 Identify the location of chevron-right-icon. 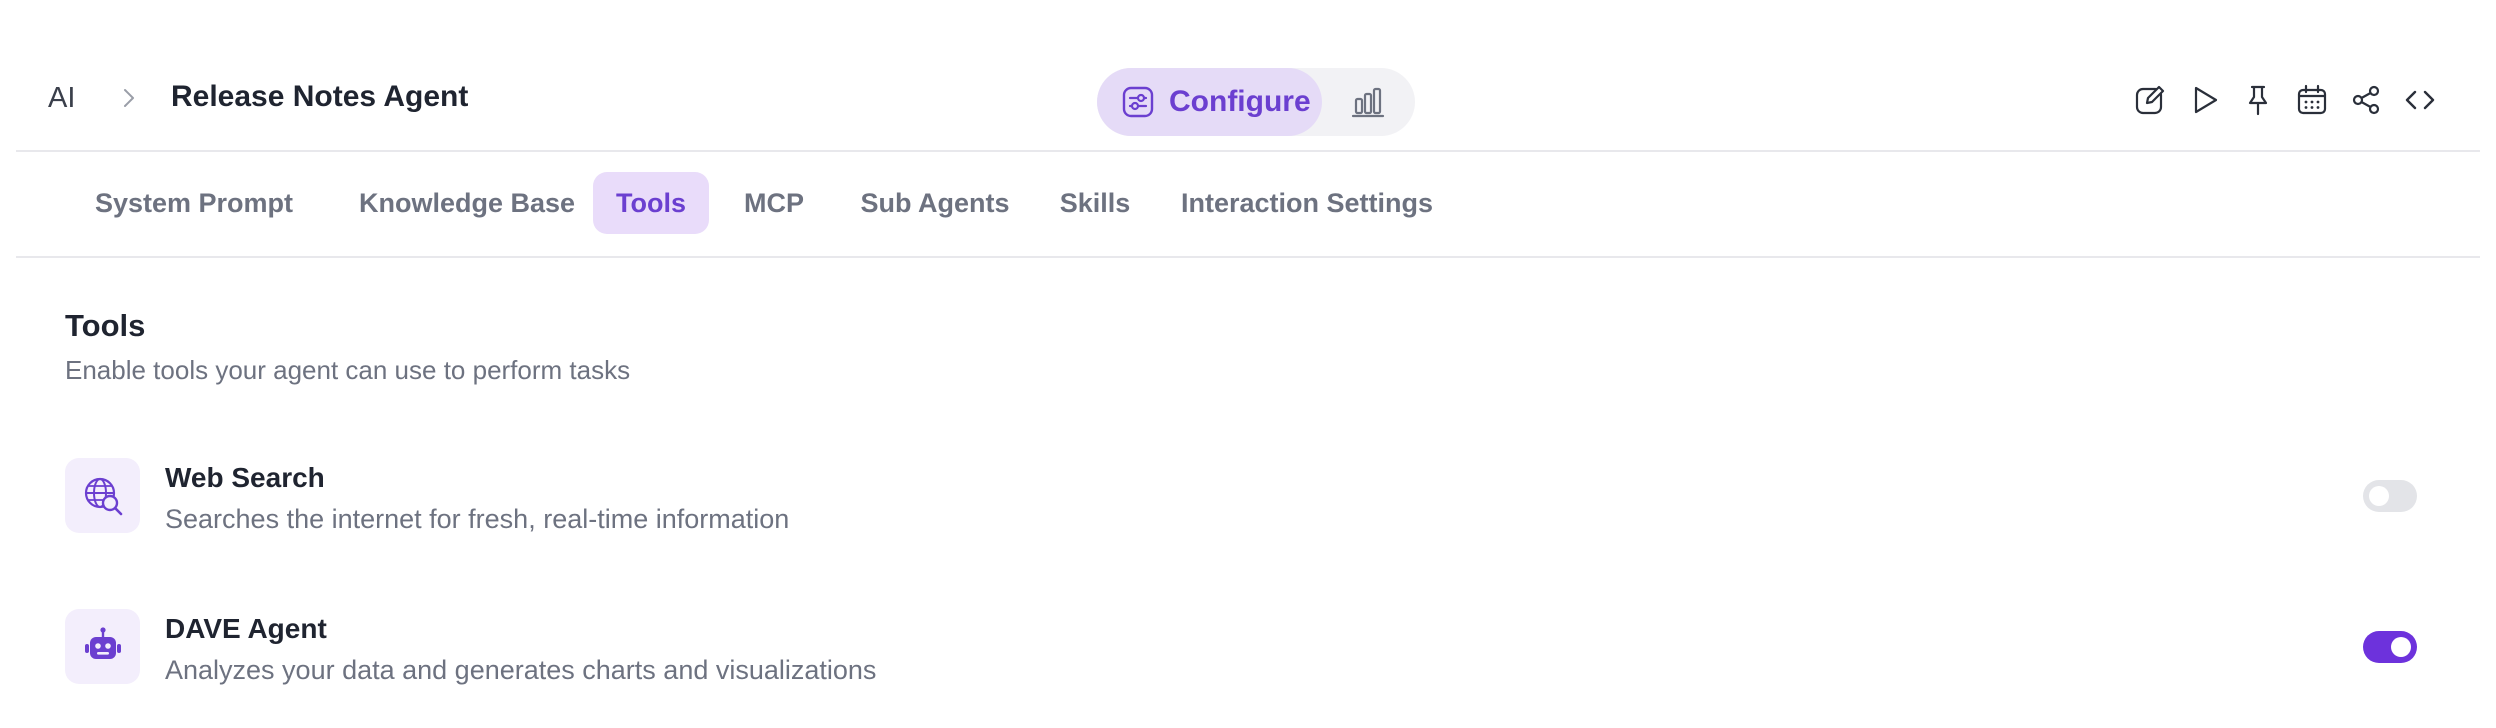
(129, 98).